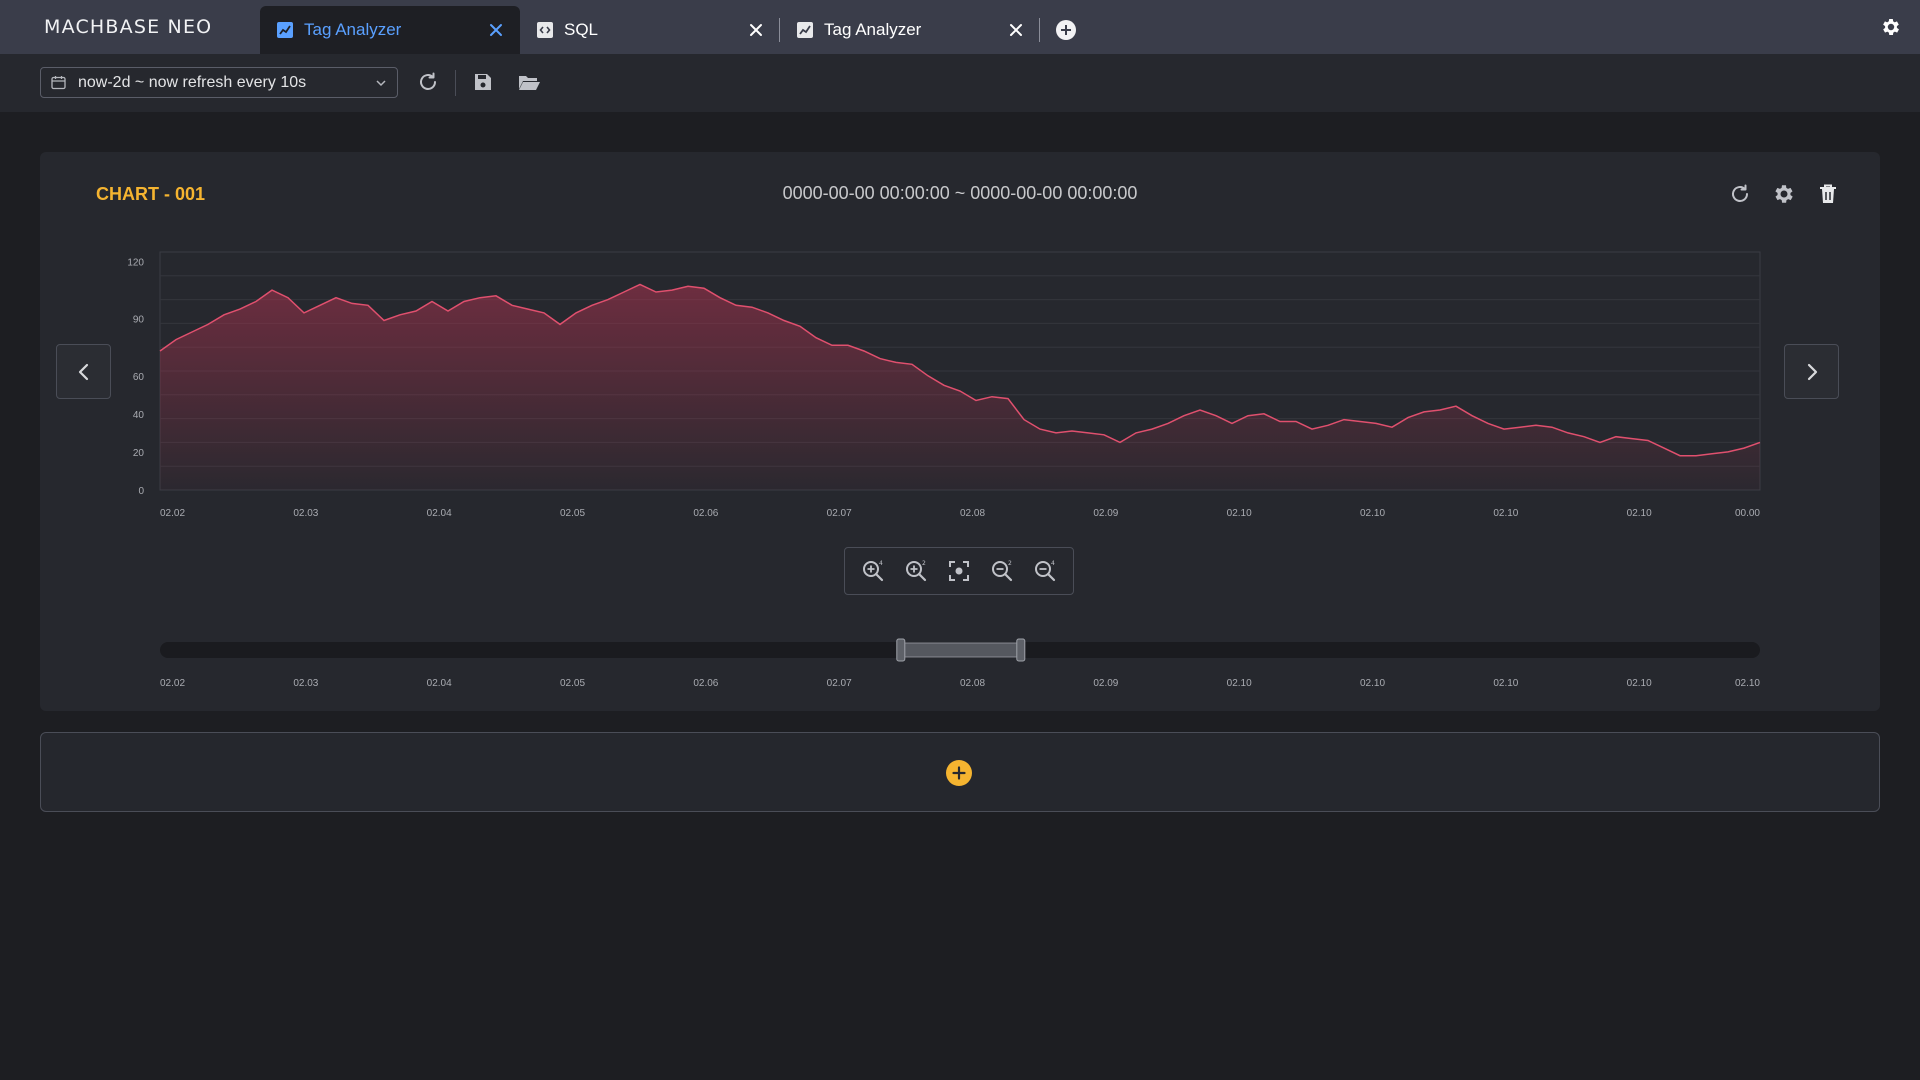 This screenshot has height=1080, width=1920. I want to click on tab-sql: SQL, so click(650, 30).